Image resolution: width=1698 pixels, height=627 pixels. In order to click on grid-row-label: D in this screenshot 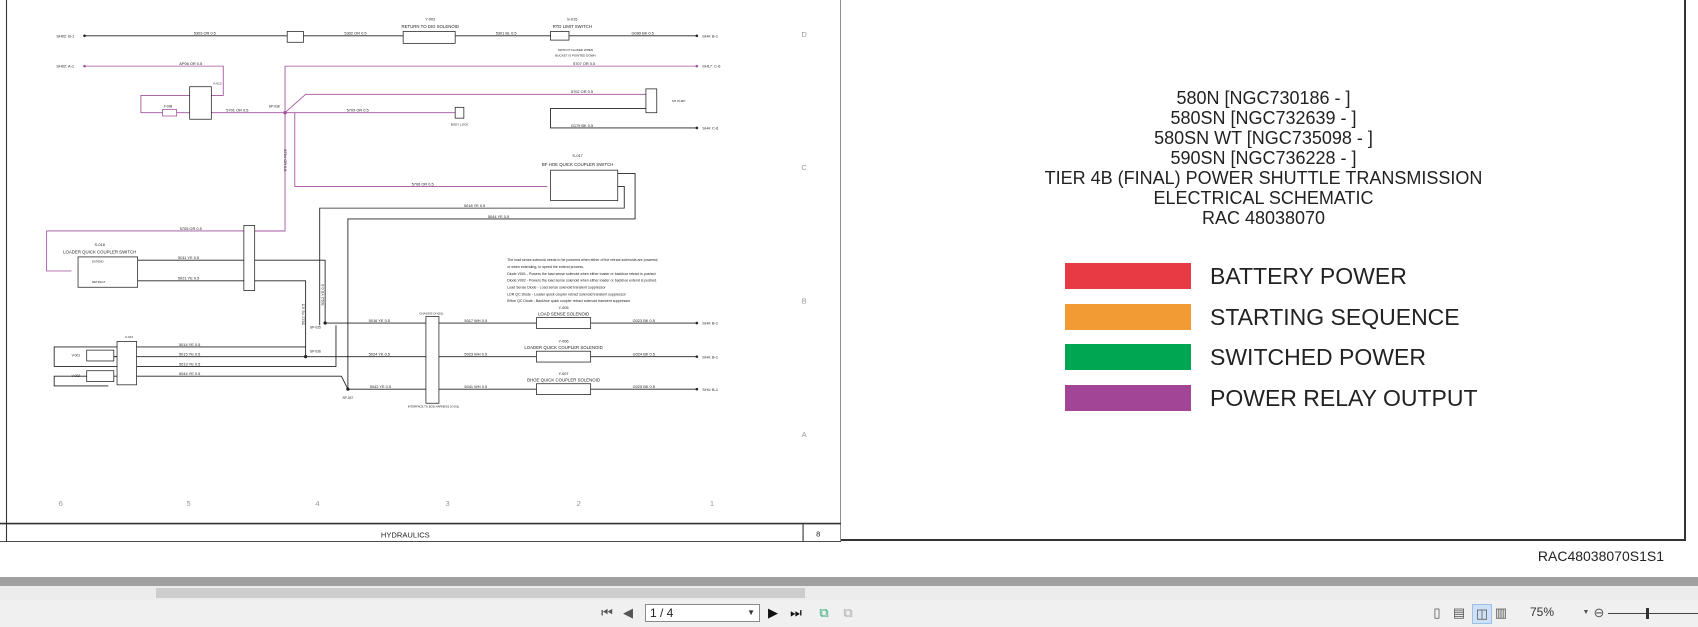, I will do `click(804, 34)`.